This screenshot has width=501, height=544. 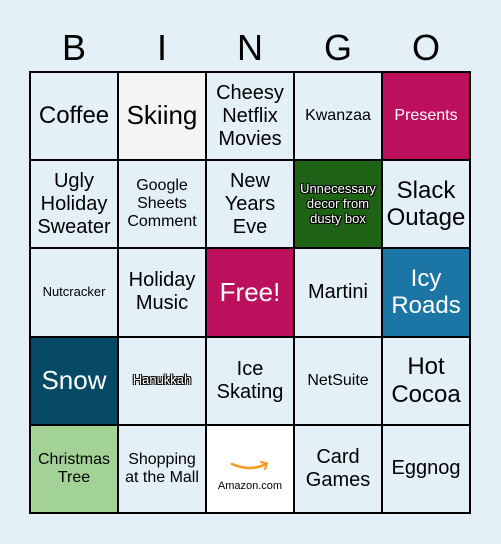 I want to click on header-letter-b: B, so click(x=73, y=47).